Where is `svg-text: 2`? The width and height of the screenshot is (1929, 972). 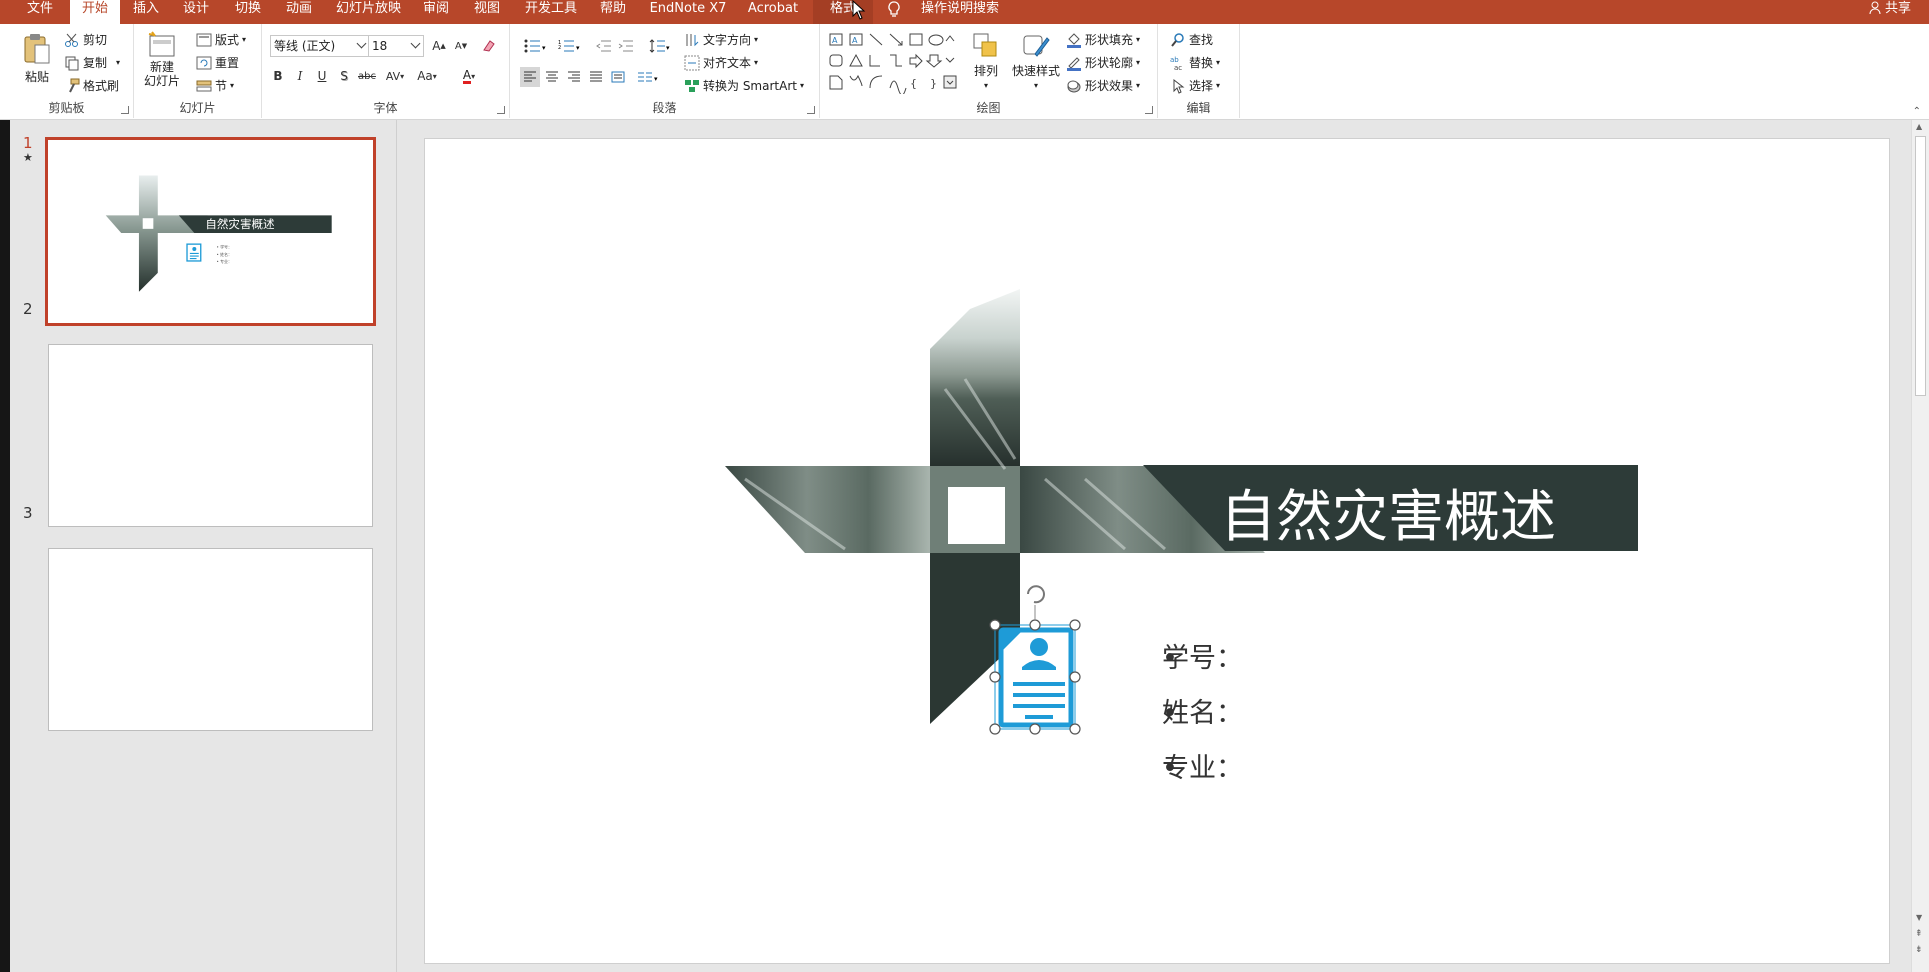
svg-text: 2 is located at coordinates (559, 48).